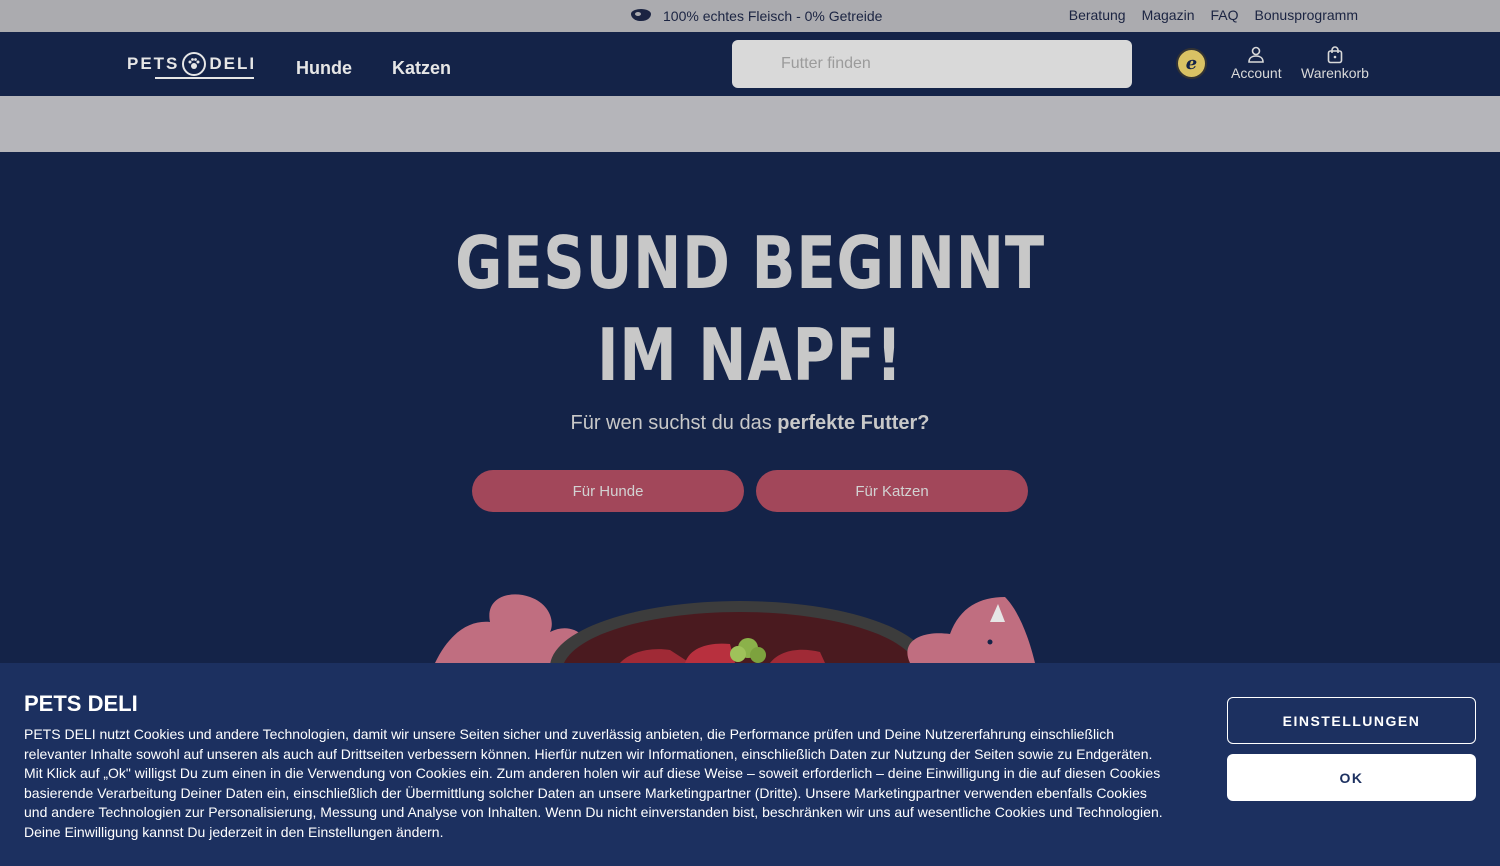 This screenshot has width=1500, height=866. Describe the element at coordinates (233, 63) in the screenshot. I see `logo-text-deli: DELI` at that location.